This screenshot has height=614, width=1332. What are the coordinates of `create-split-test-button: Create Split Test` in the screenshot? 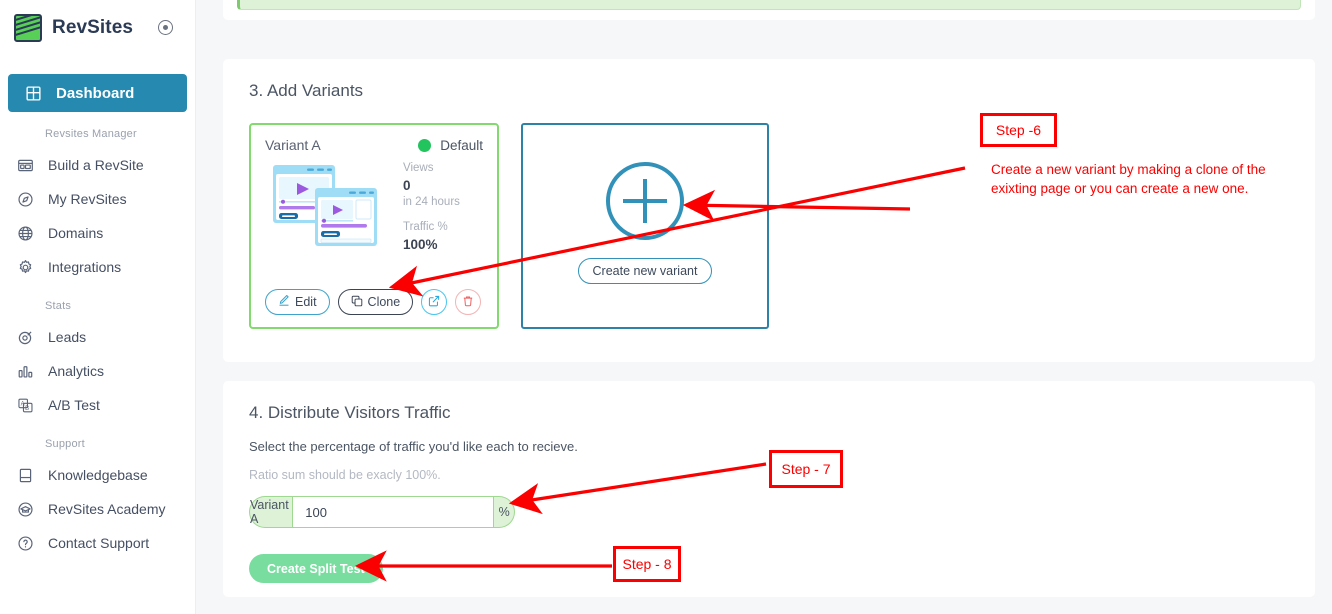 It's located at (316, 568).